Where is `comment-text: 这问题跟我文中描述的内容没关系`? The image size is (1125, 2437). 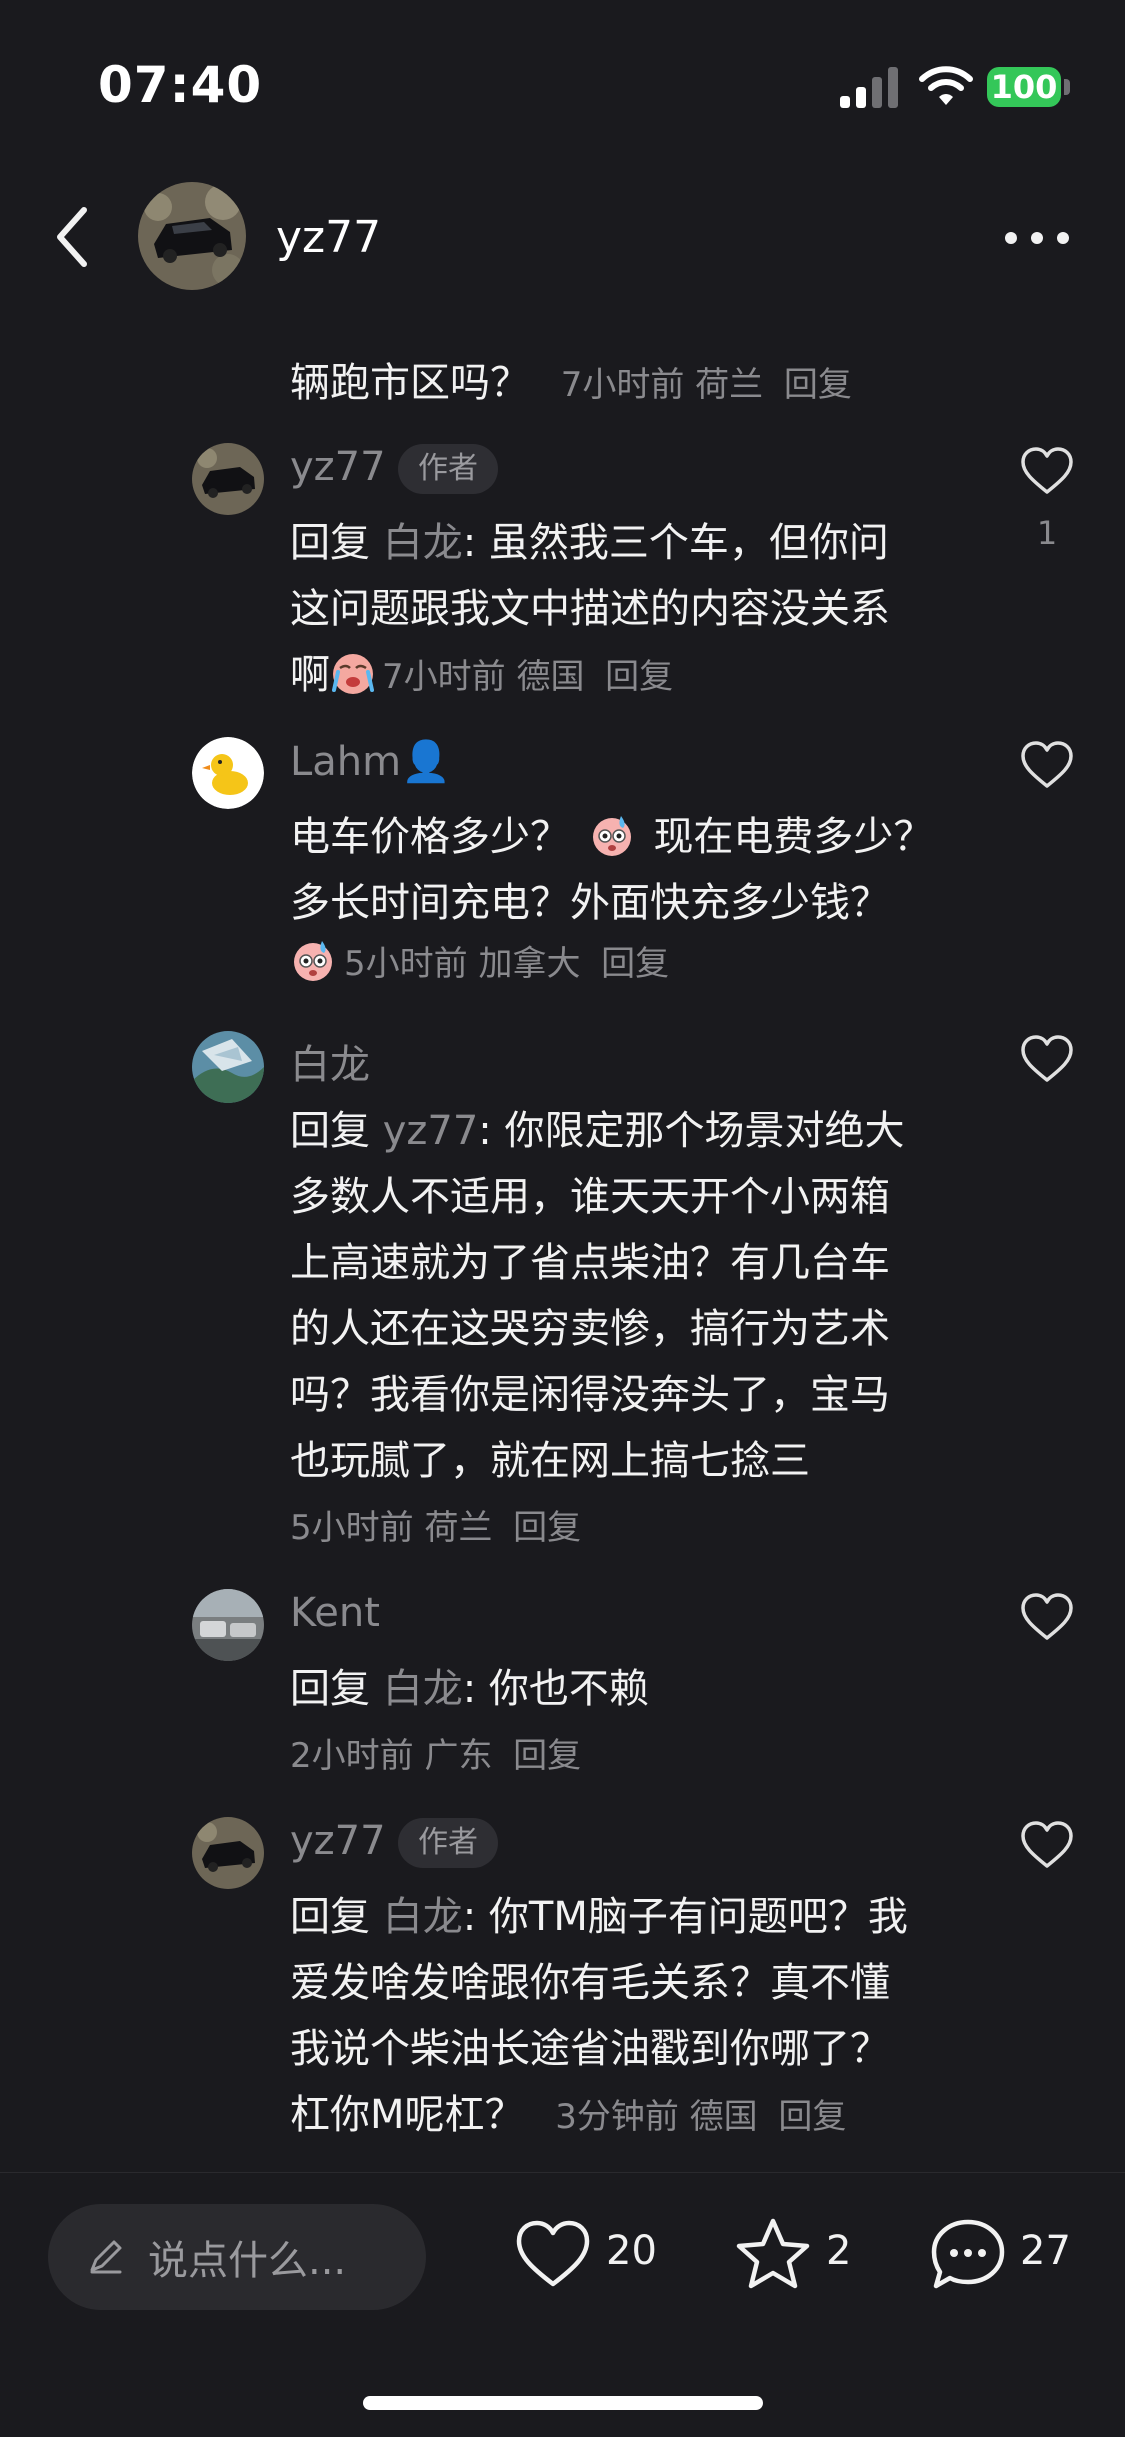
comment-text: 这问题跟我文中描述的内容没关系 is located at coordinates (590, 609).